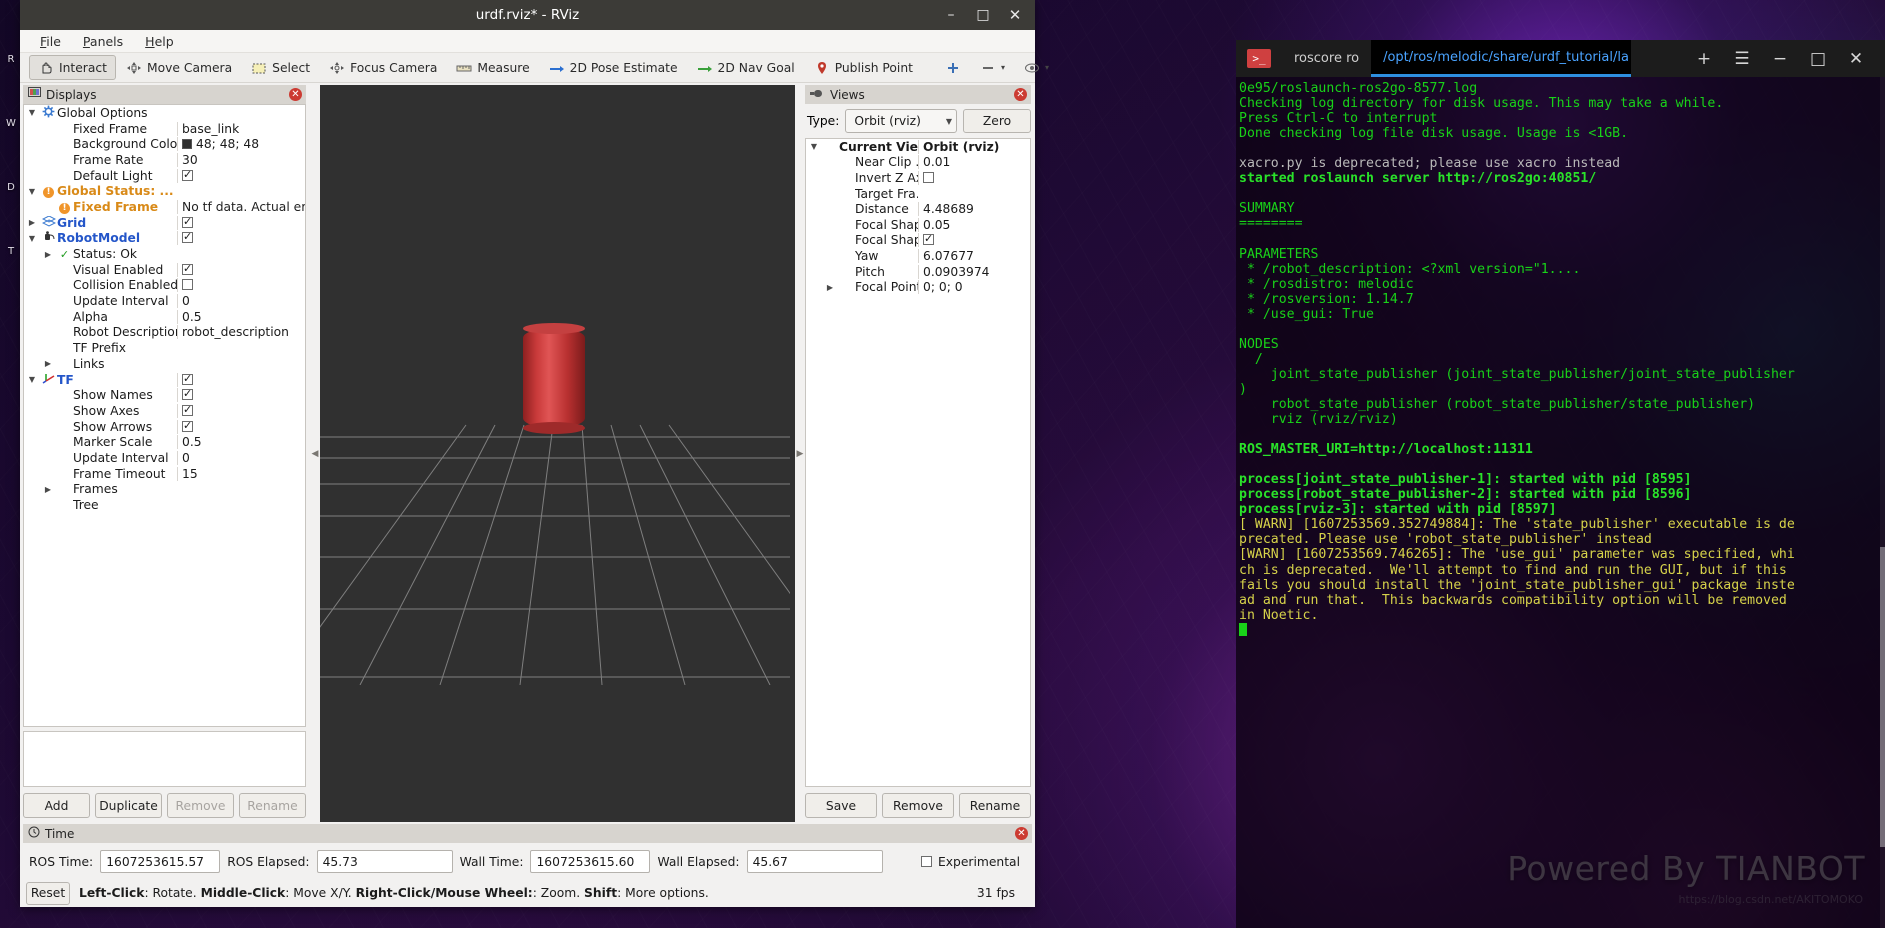 This screenshot has width=1885, height=928. Describe the element at coordinates (200, 805) in the screenshot. I see `remove-display-button: Remove` at that location.